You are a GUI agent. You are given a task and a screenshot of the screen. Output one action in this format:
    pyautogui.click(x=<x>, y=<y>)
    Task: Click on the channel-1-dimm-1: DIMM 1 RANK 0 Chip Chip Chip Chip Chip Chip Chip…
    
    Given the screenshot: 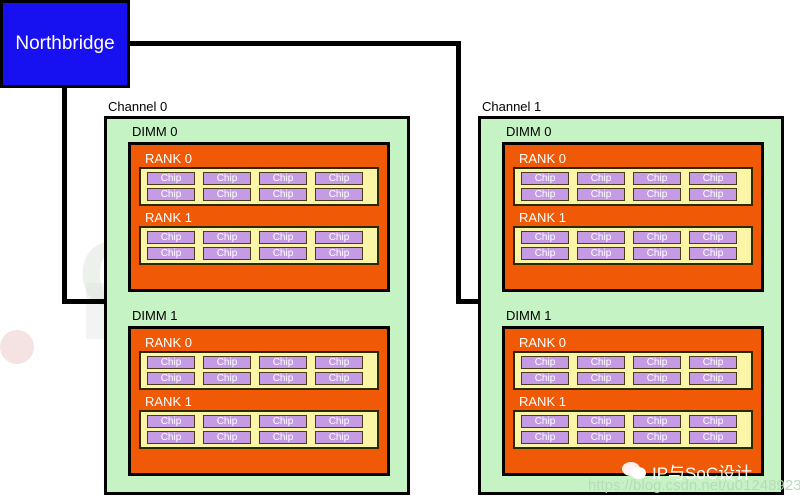 What is the action you would take?
    pyautogui.click(x=633, y=392)
    